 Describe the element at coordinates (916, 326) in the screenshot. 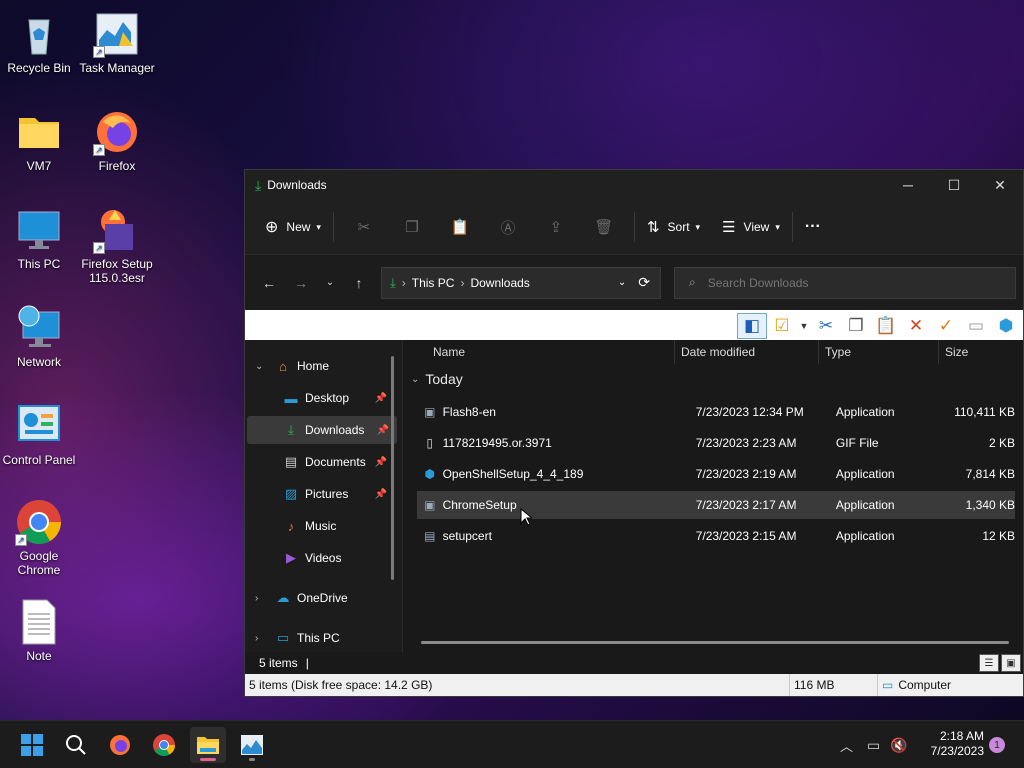

I see `delete-icon: ✕` at that location.